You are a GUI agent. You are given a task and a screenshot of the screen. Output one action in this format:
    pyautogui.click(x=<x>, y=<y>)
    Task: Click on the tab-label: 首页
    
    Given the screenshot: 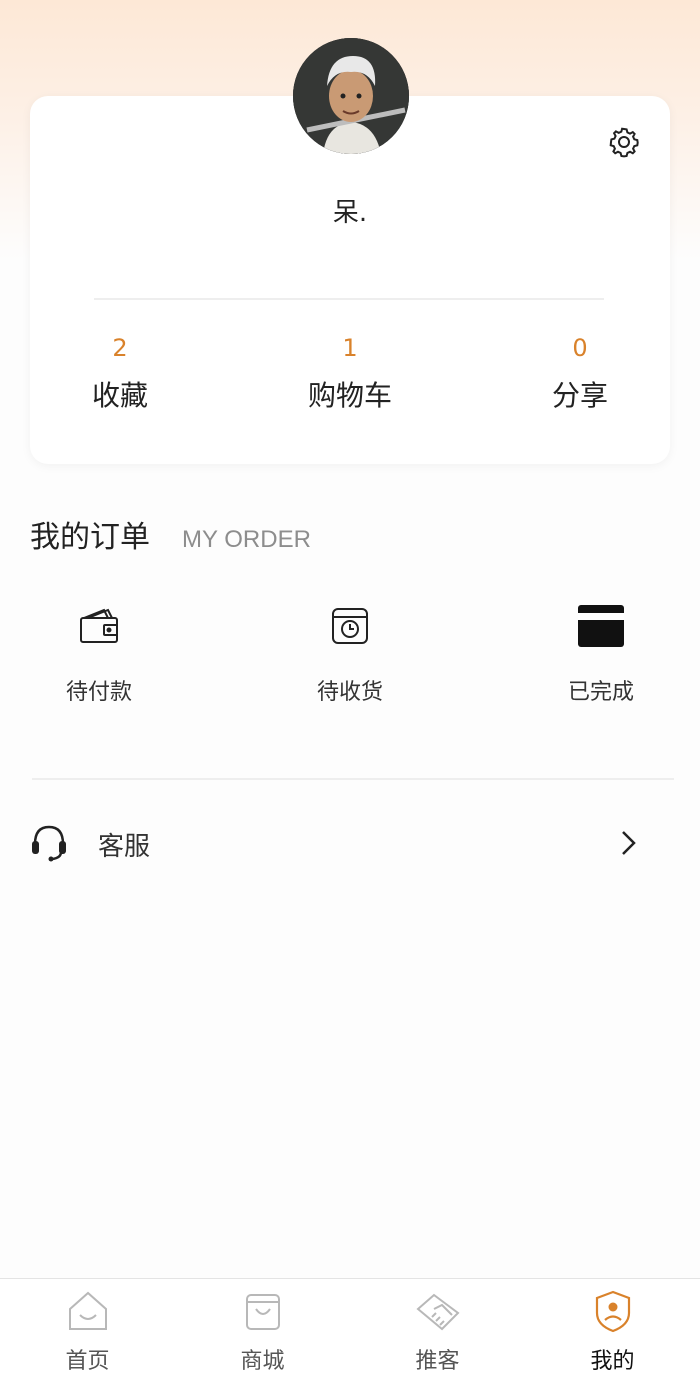 What is the action you would take?
    pyautogui.click(x=87, y=1361)
    